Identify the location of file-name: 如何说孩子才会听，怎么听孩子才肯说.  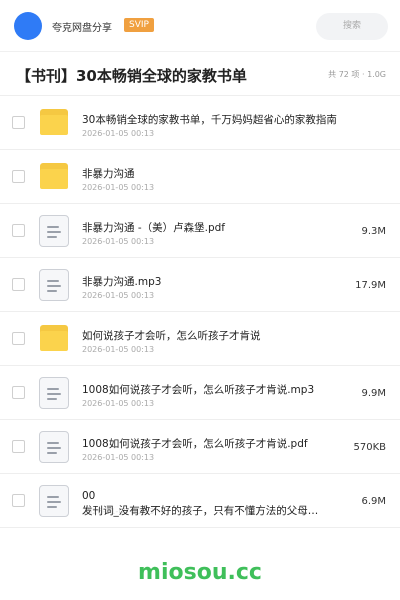
(171, 336).